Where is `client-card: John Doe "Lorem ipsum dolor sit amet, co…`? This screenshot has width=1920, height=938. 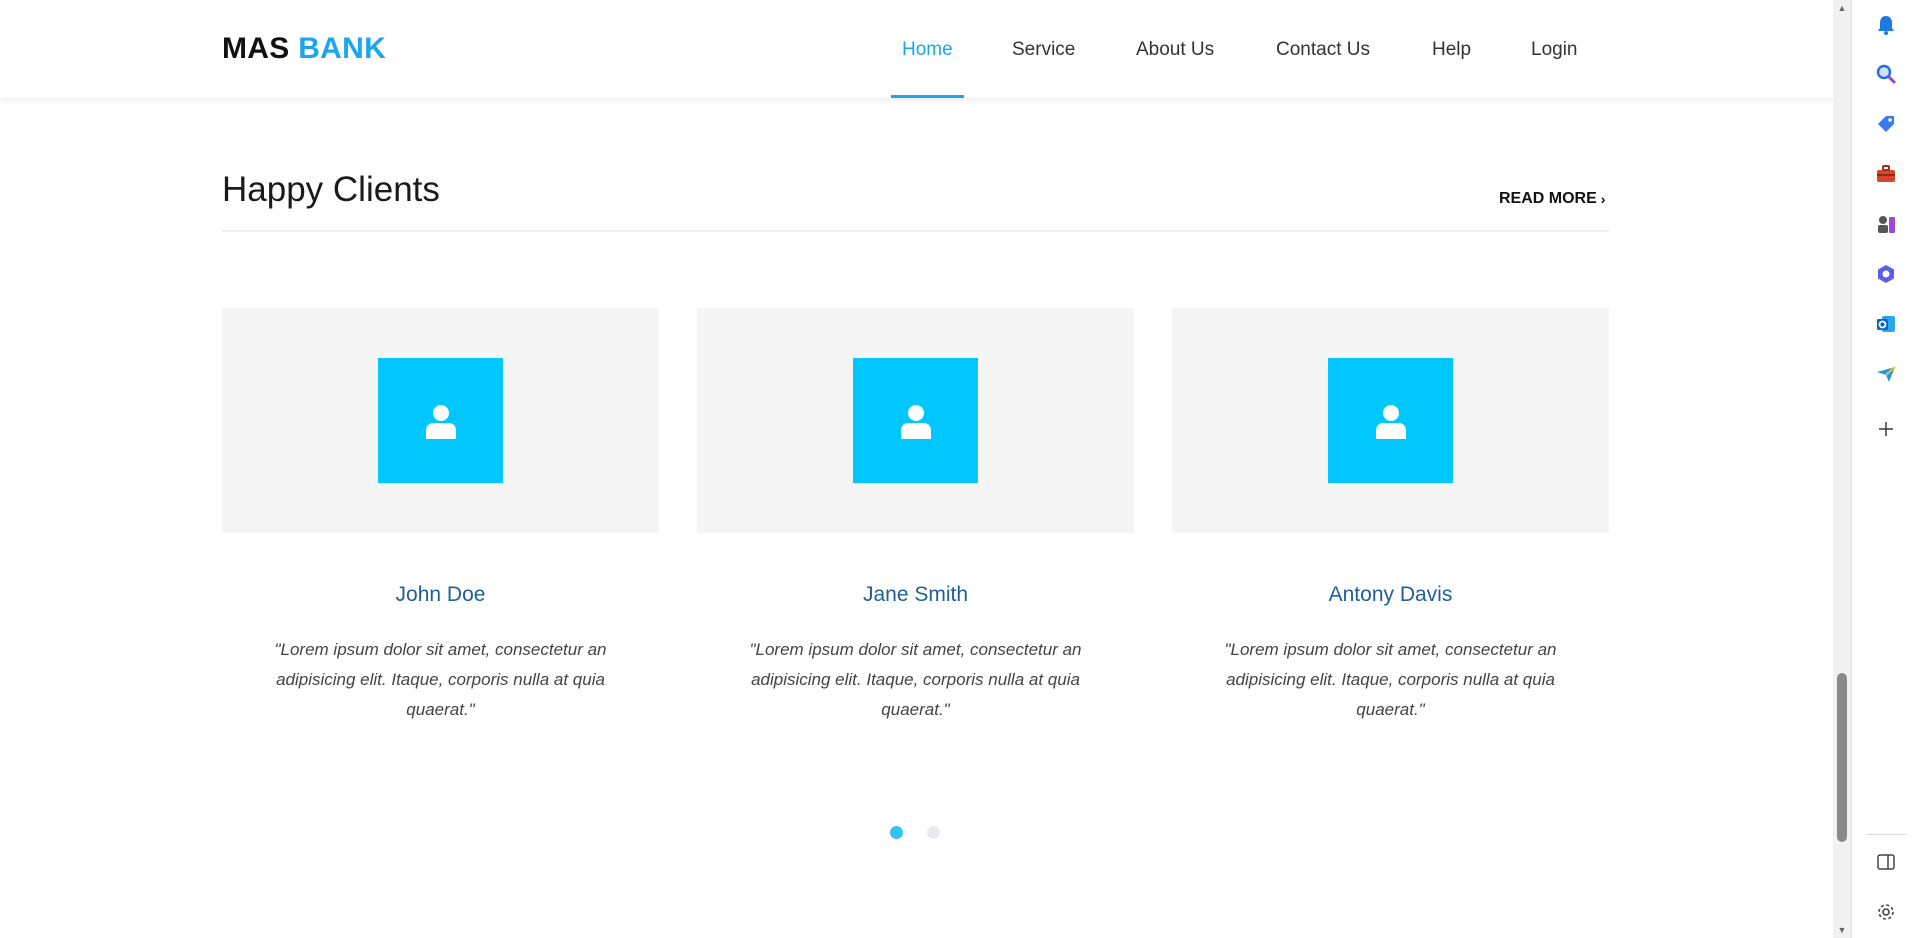
client-card: John Doe "Lorem ipsum dolor sit amet, co… is located at coordinates (440, 513).